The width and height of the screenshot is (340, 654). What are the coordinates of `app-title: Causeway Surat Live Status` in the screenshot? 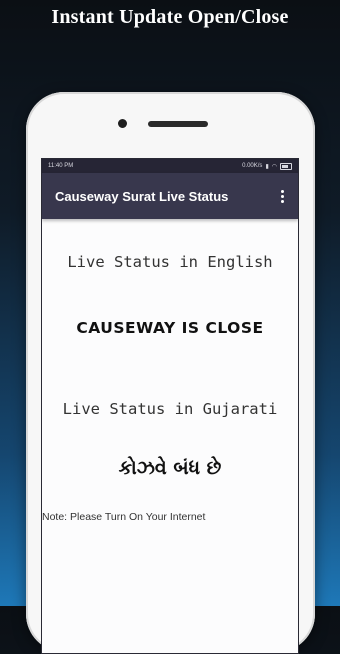 It's located at (142, 196).